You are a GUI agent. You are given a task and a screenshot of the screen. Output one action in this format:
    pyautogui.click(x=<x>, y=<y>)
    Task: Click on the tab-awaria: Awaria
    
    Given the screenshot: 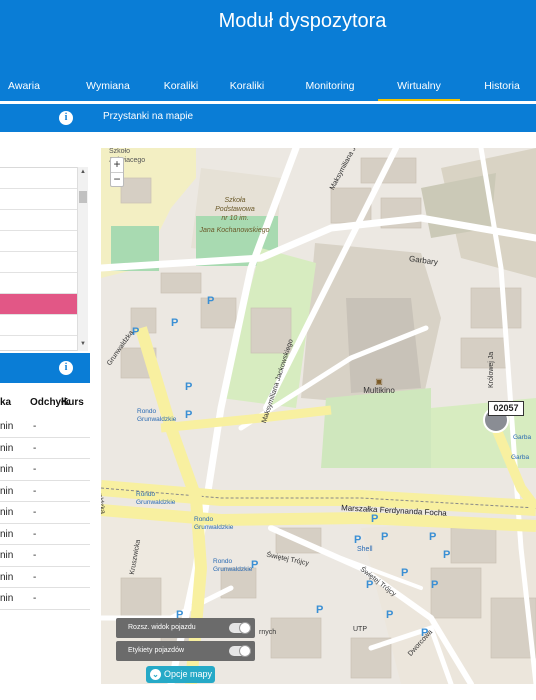 What is the action you would take?
    pyautogui.click(x=24, y=87)
    